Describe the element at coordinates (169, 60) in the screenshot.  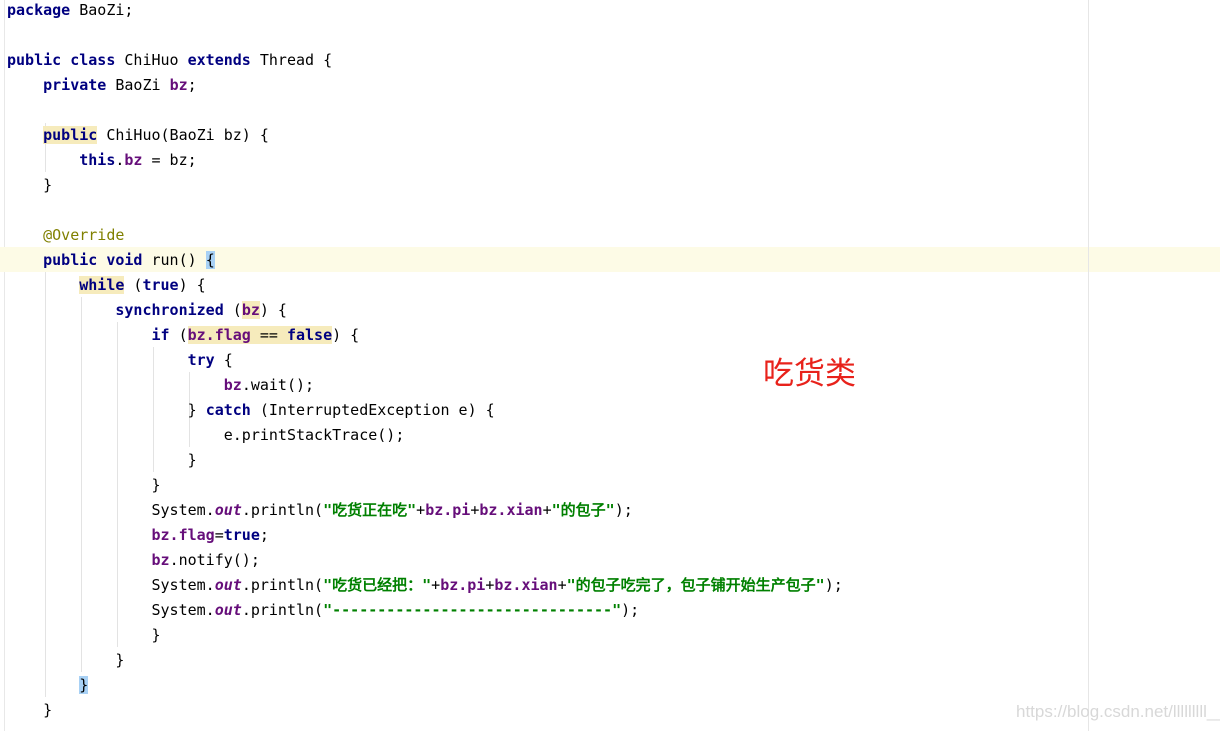
I see `code-line: public class ChiHuo extends Thread {` at that location.